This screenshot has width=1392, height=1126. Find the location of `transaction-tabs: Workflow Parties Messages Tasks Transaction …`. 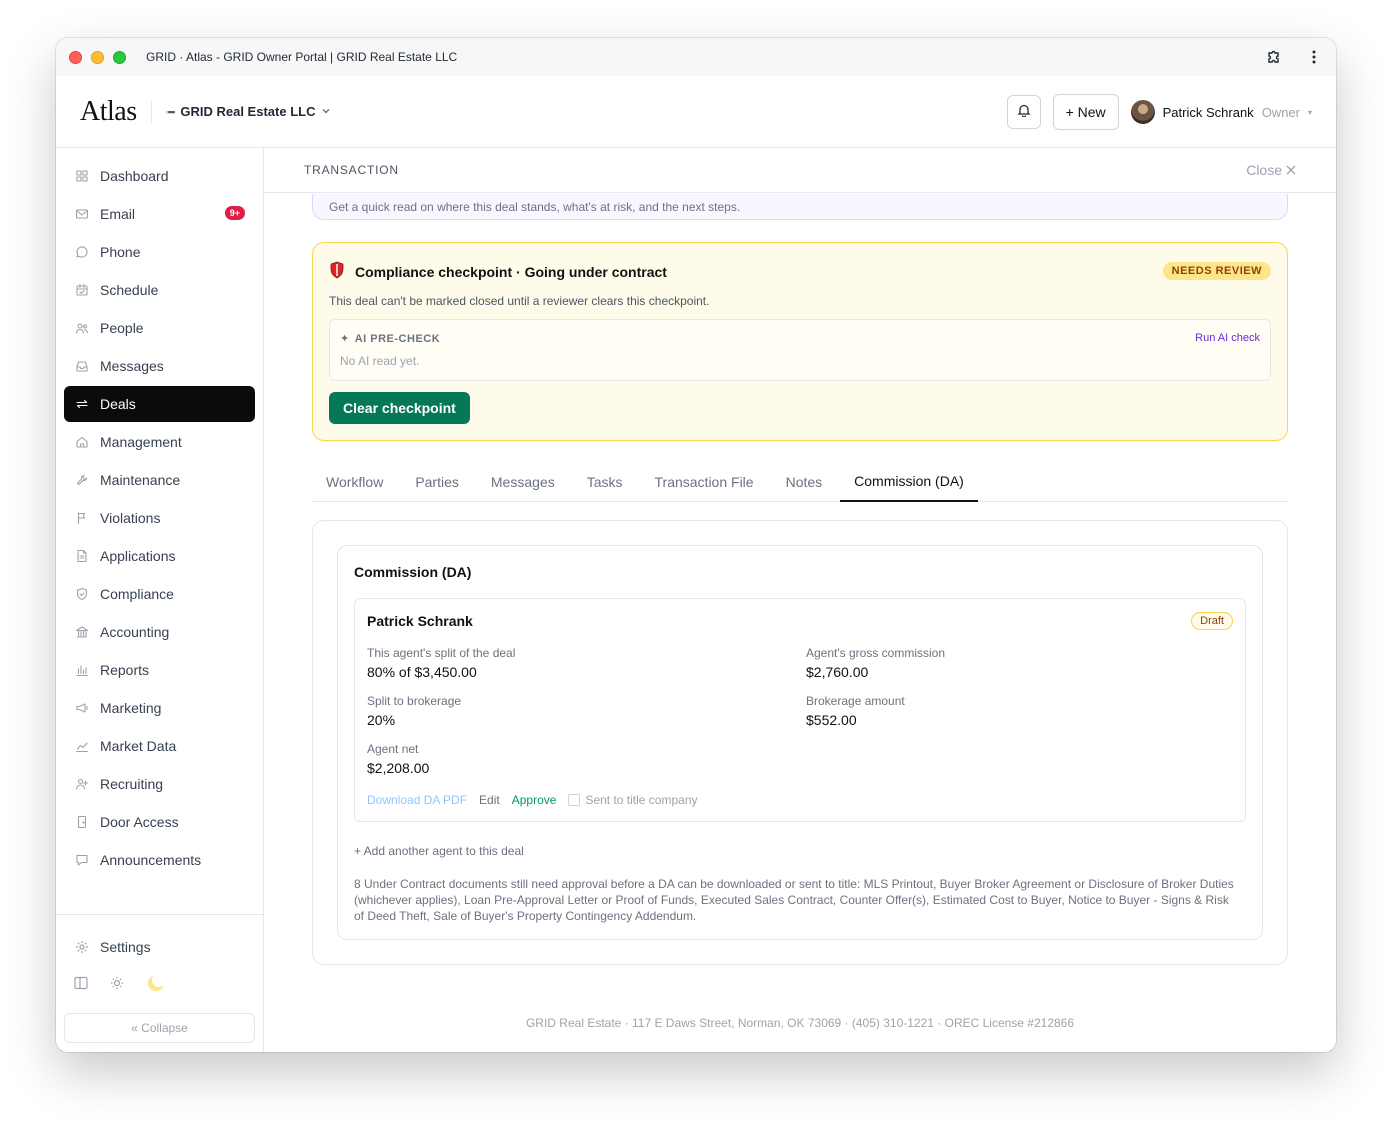

transaction-tabs: Workflow Parties Messages Tasks Transaction … is located at coordinates (800, 482).